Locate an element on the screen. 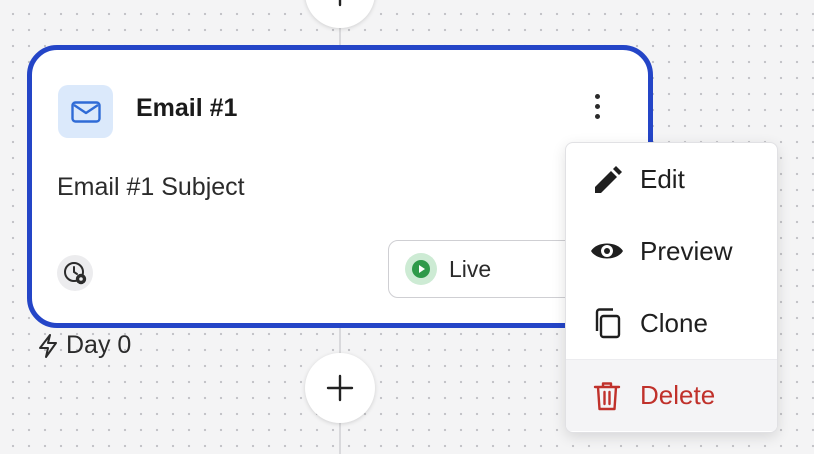  menu-item-delete-label: Delete is located at coordinates (678, 395).